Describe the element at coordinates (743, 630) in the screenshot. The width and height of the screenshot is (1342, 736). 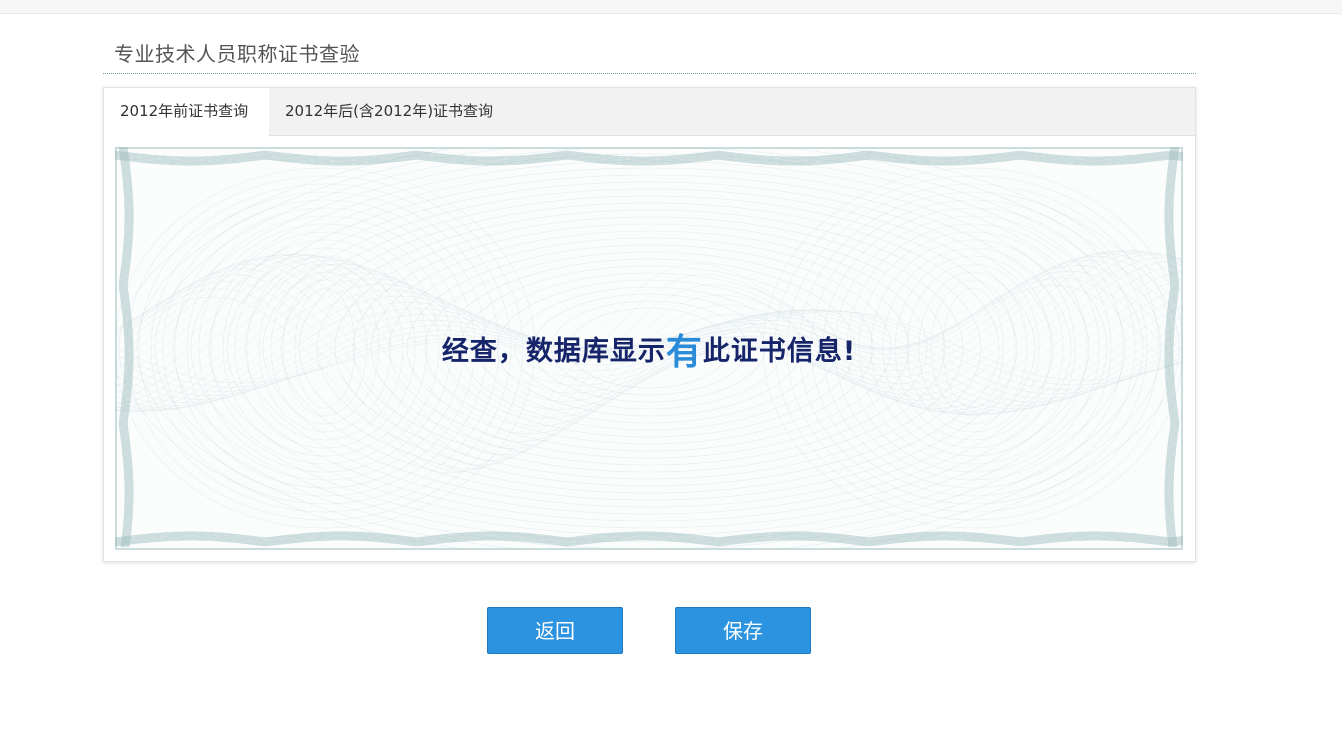
I see `save-button: 保存` at that location.